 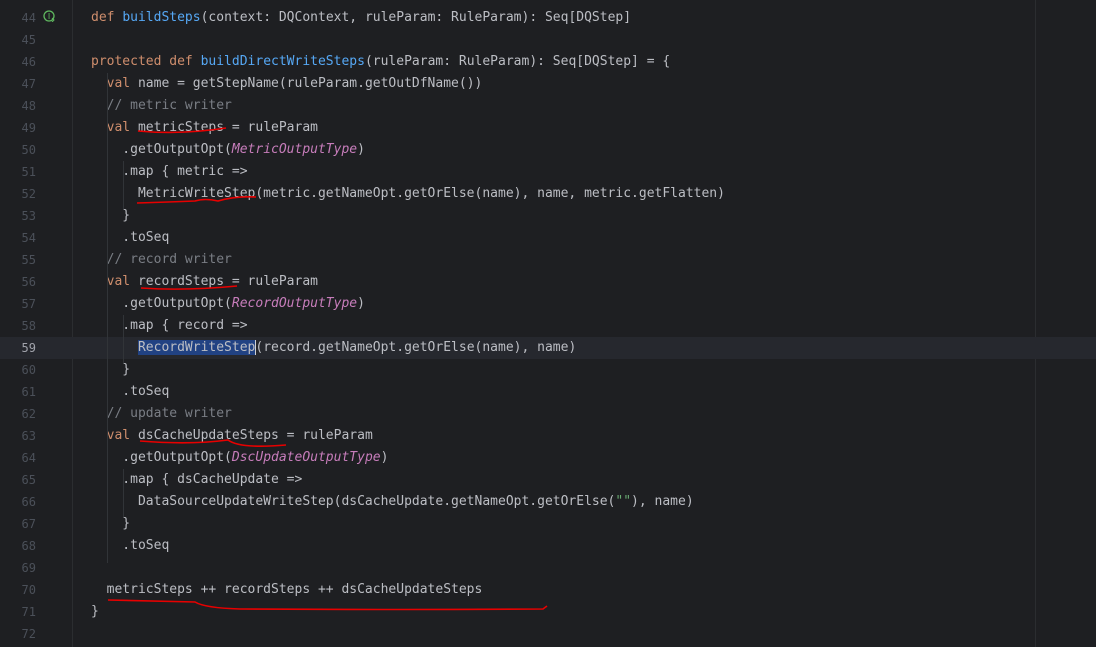 I want to click on code-line-62: 62 // update writer, so click(x=548, y=414).